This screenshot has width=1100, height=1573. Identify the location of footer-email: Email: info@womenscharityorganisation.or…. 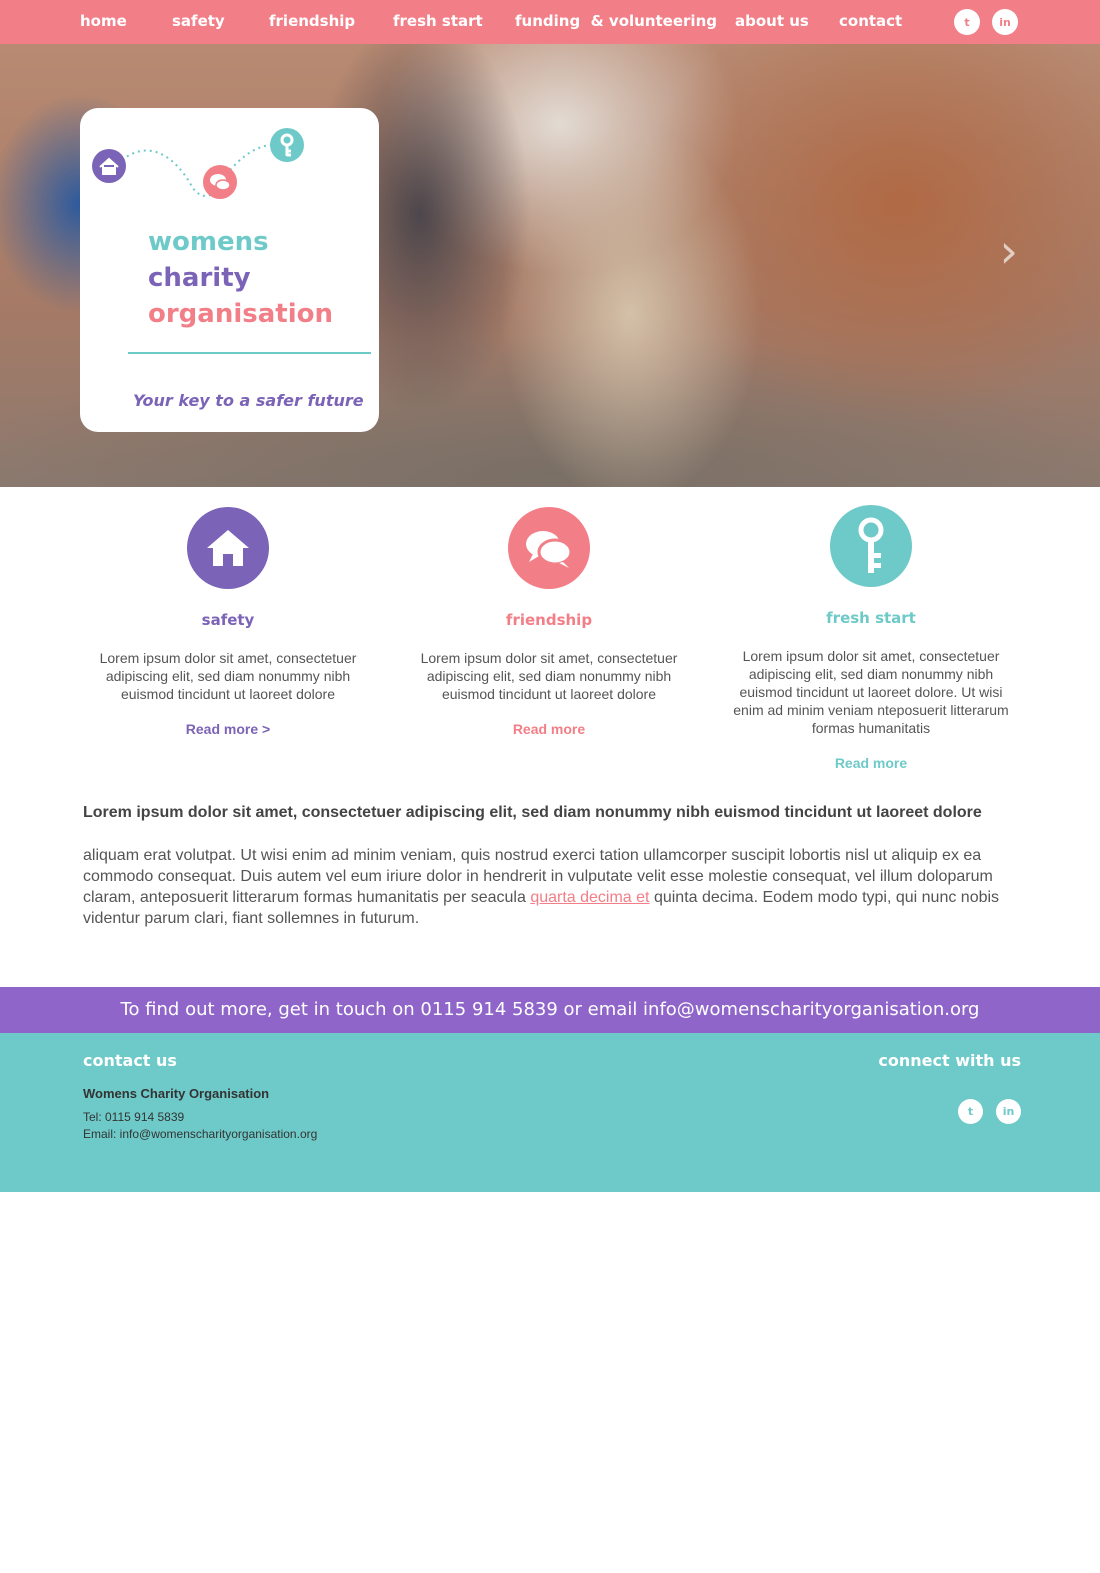
(200, 1134).